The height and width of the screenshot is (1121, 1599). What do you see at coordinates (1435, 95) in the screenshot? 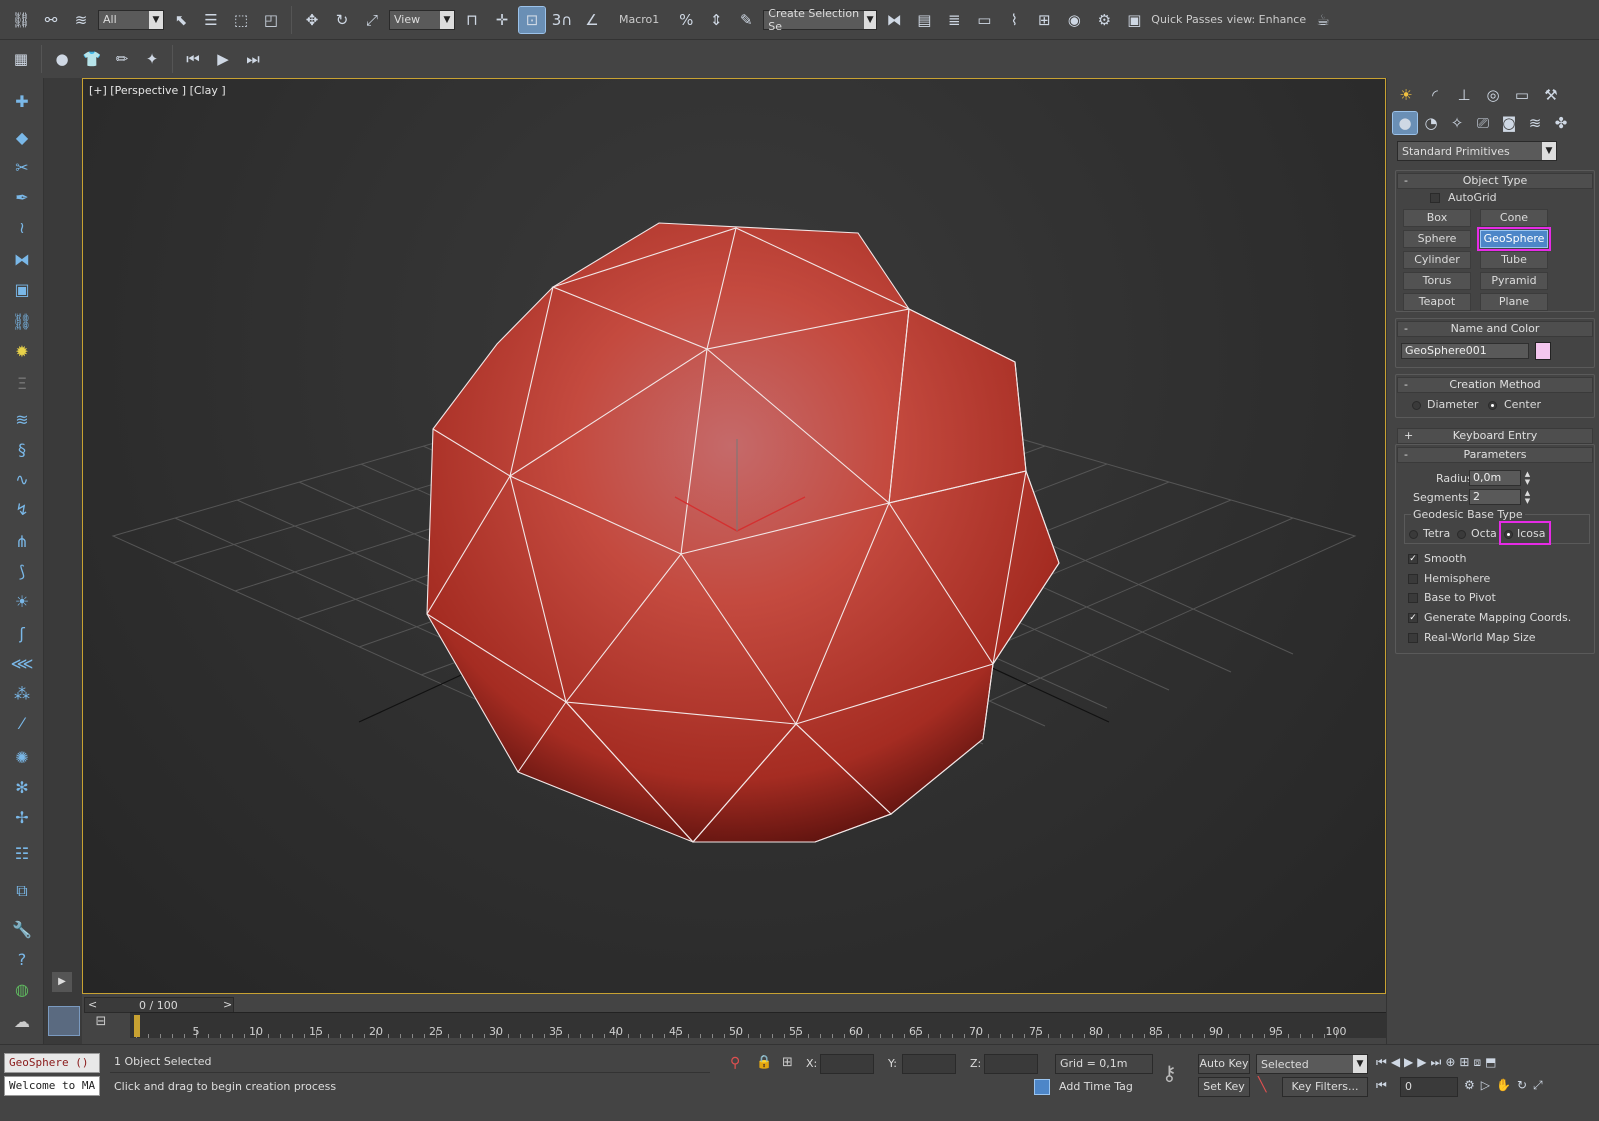
I see `modify-tab-icon: ◜` at bounding box center [1435, 95].